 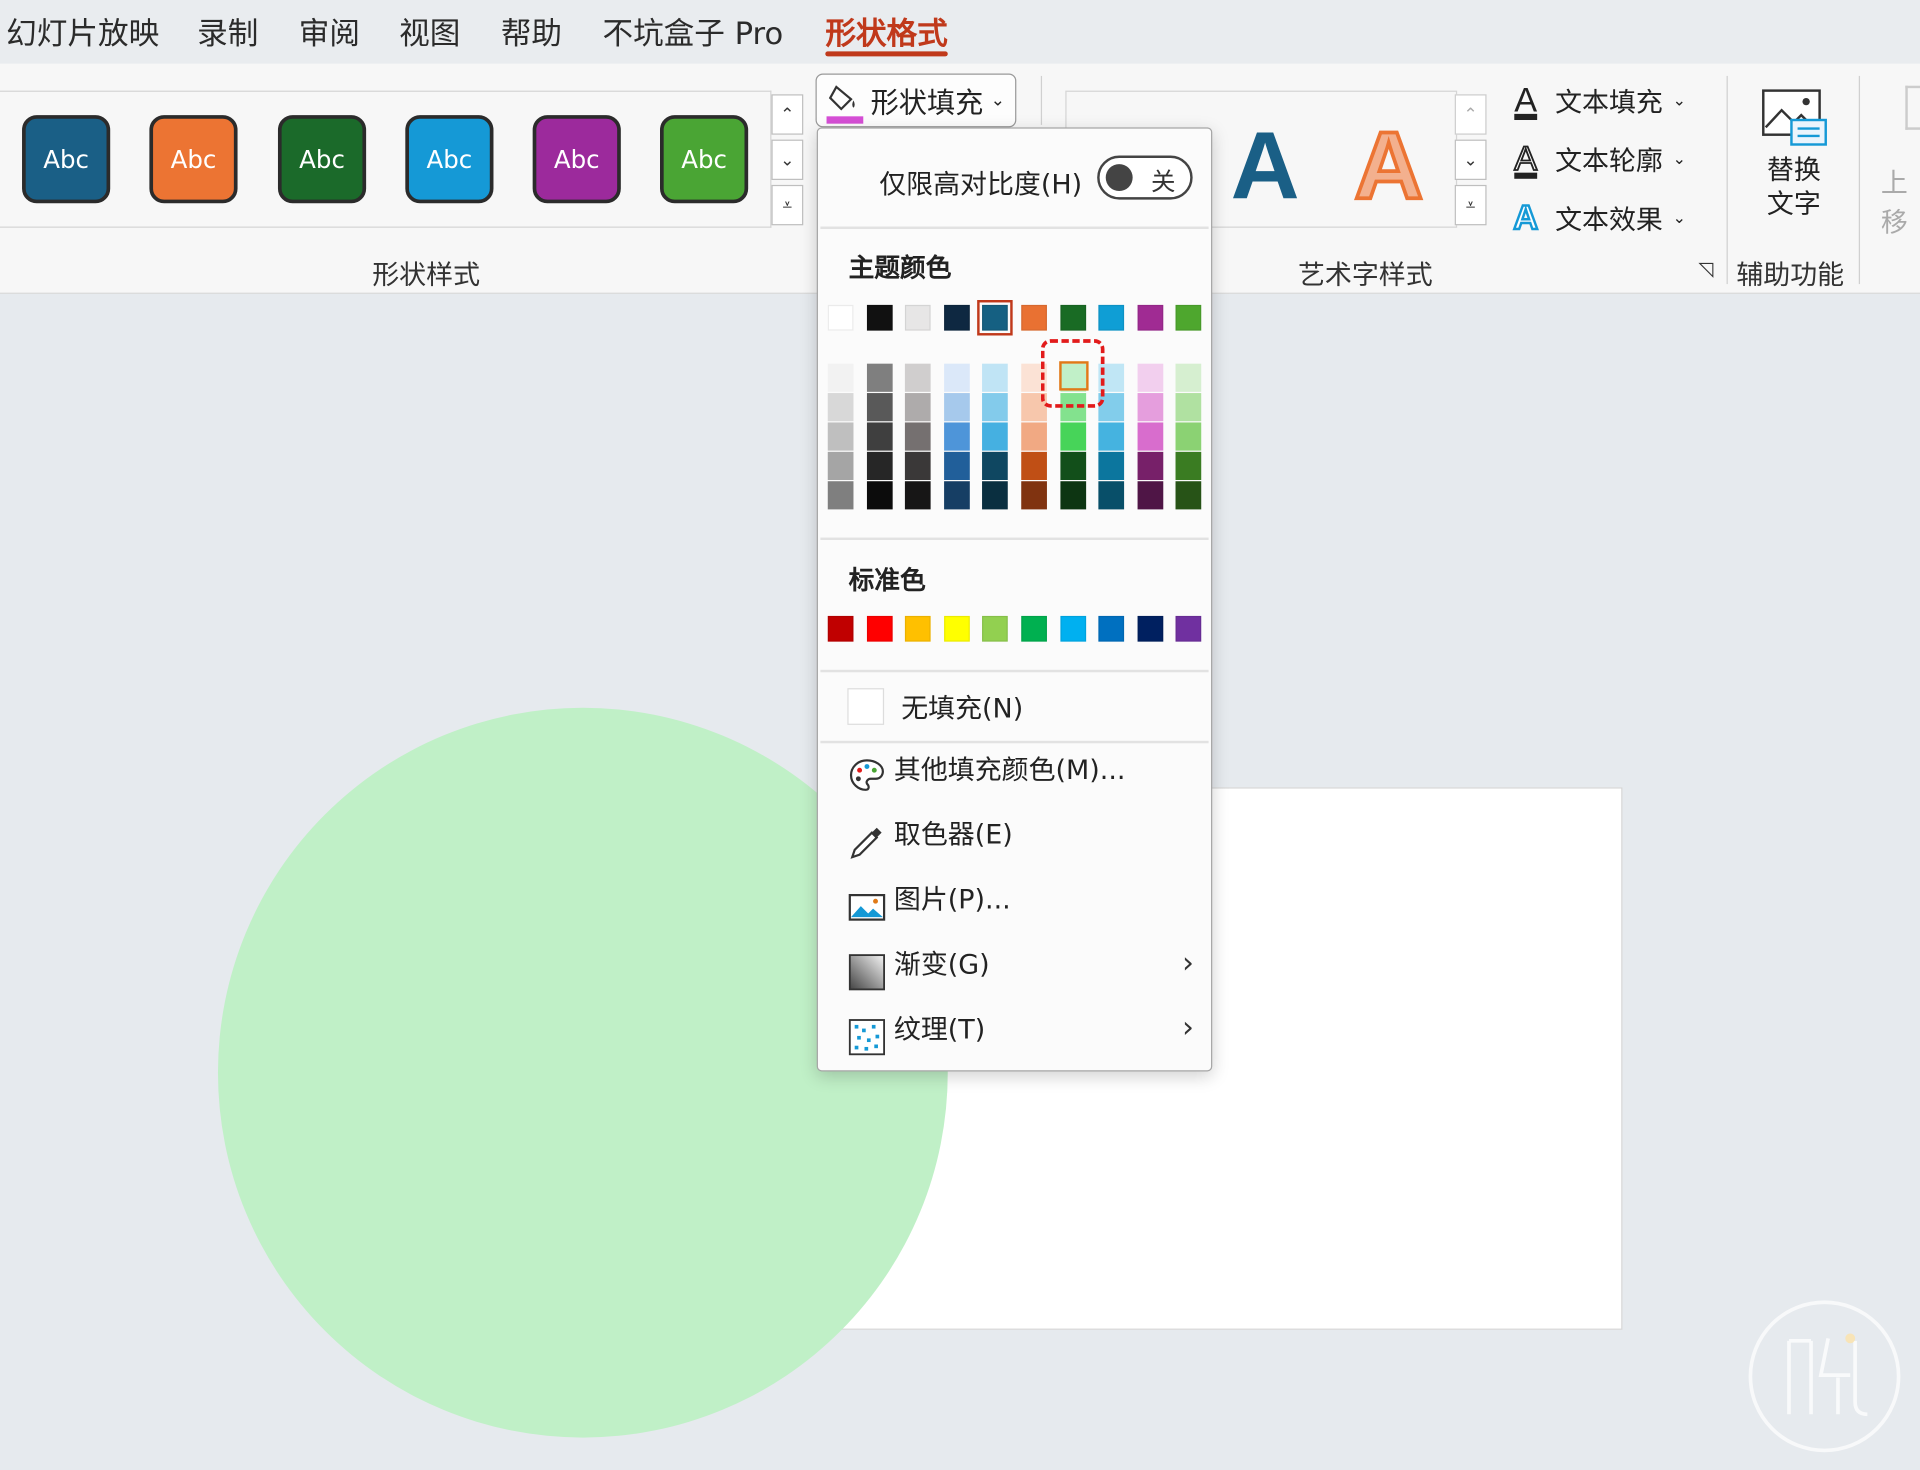 What do you see at coordinates (1470, 160) in the screenshot?
I see `wordart-scroll-down-button: ⌄` at bounding box center [1470, 160].